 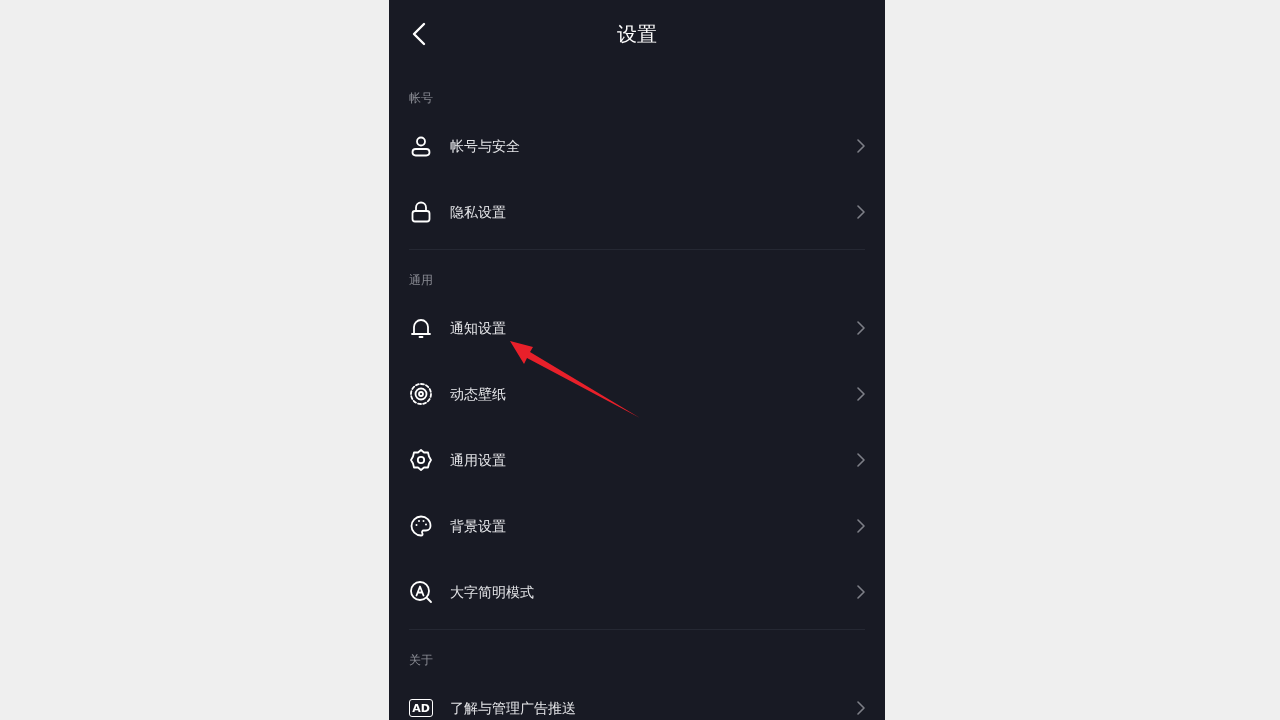 I want to click on row-label: 背景设置, so click(x=478, y=526).